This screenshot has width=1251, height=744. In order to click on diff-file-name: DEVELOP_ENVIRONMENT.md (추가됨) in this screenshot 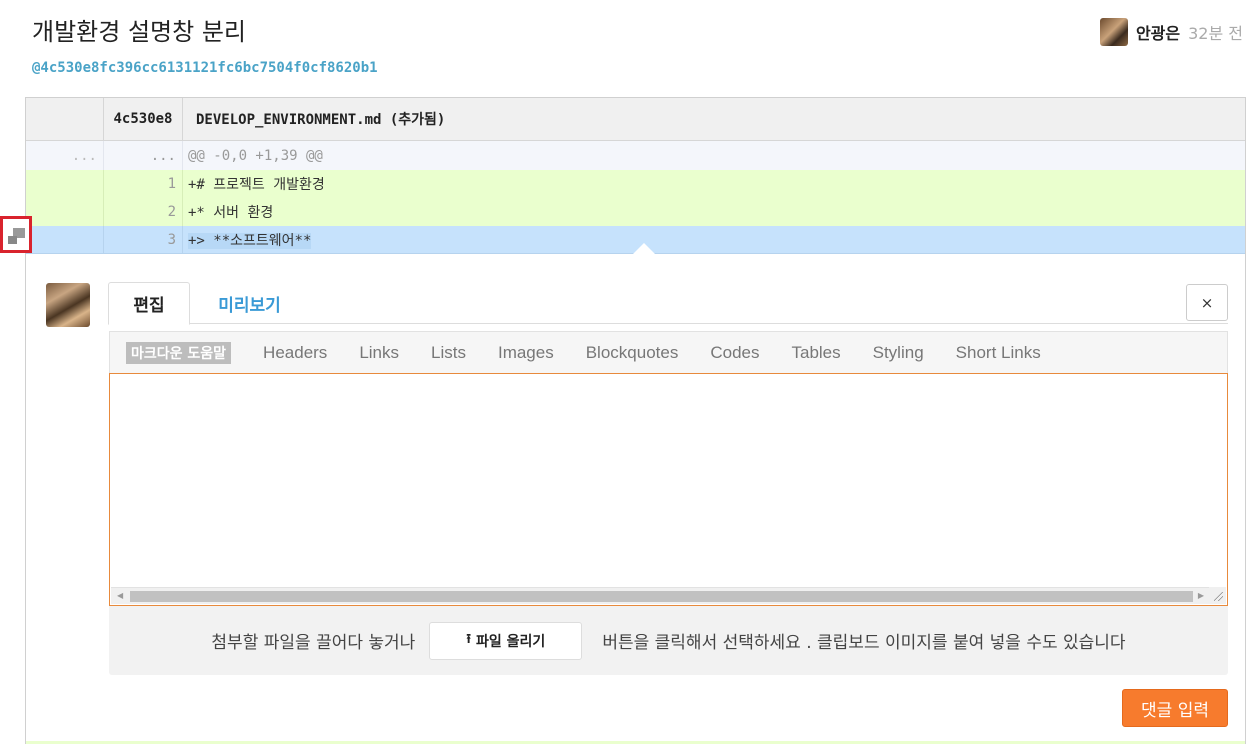, I will do `click(314, 119)`.